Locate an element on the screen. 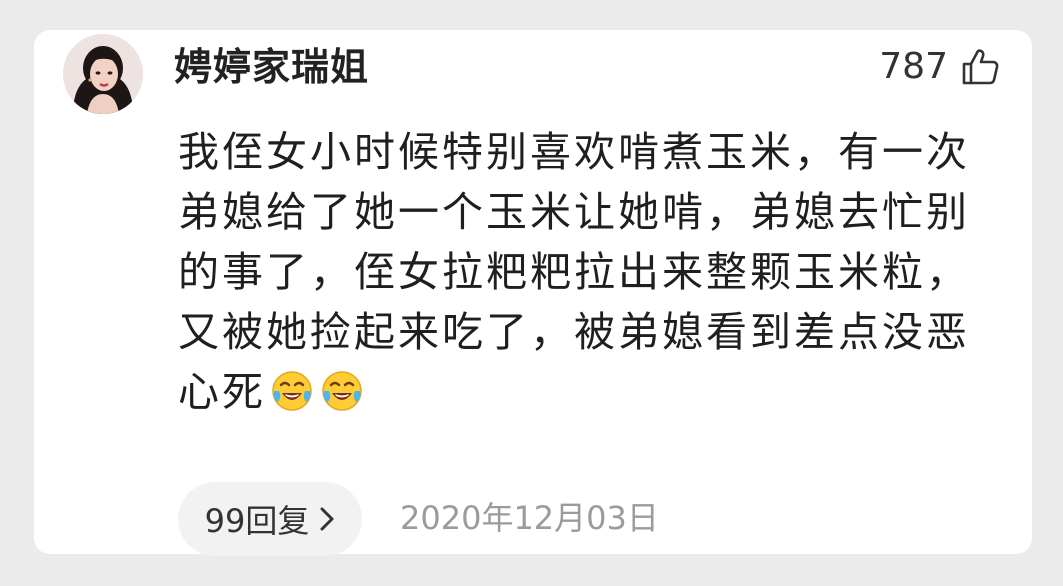 This screenshot has height=586, width=1063. avatar-image is located at coordinates (103, 74).